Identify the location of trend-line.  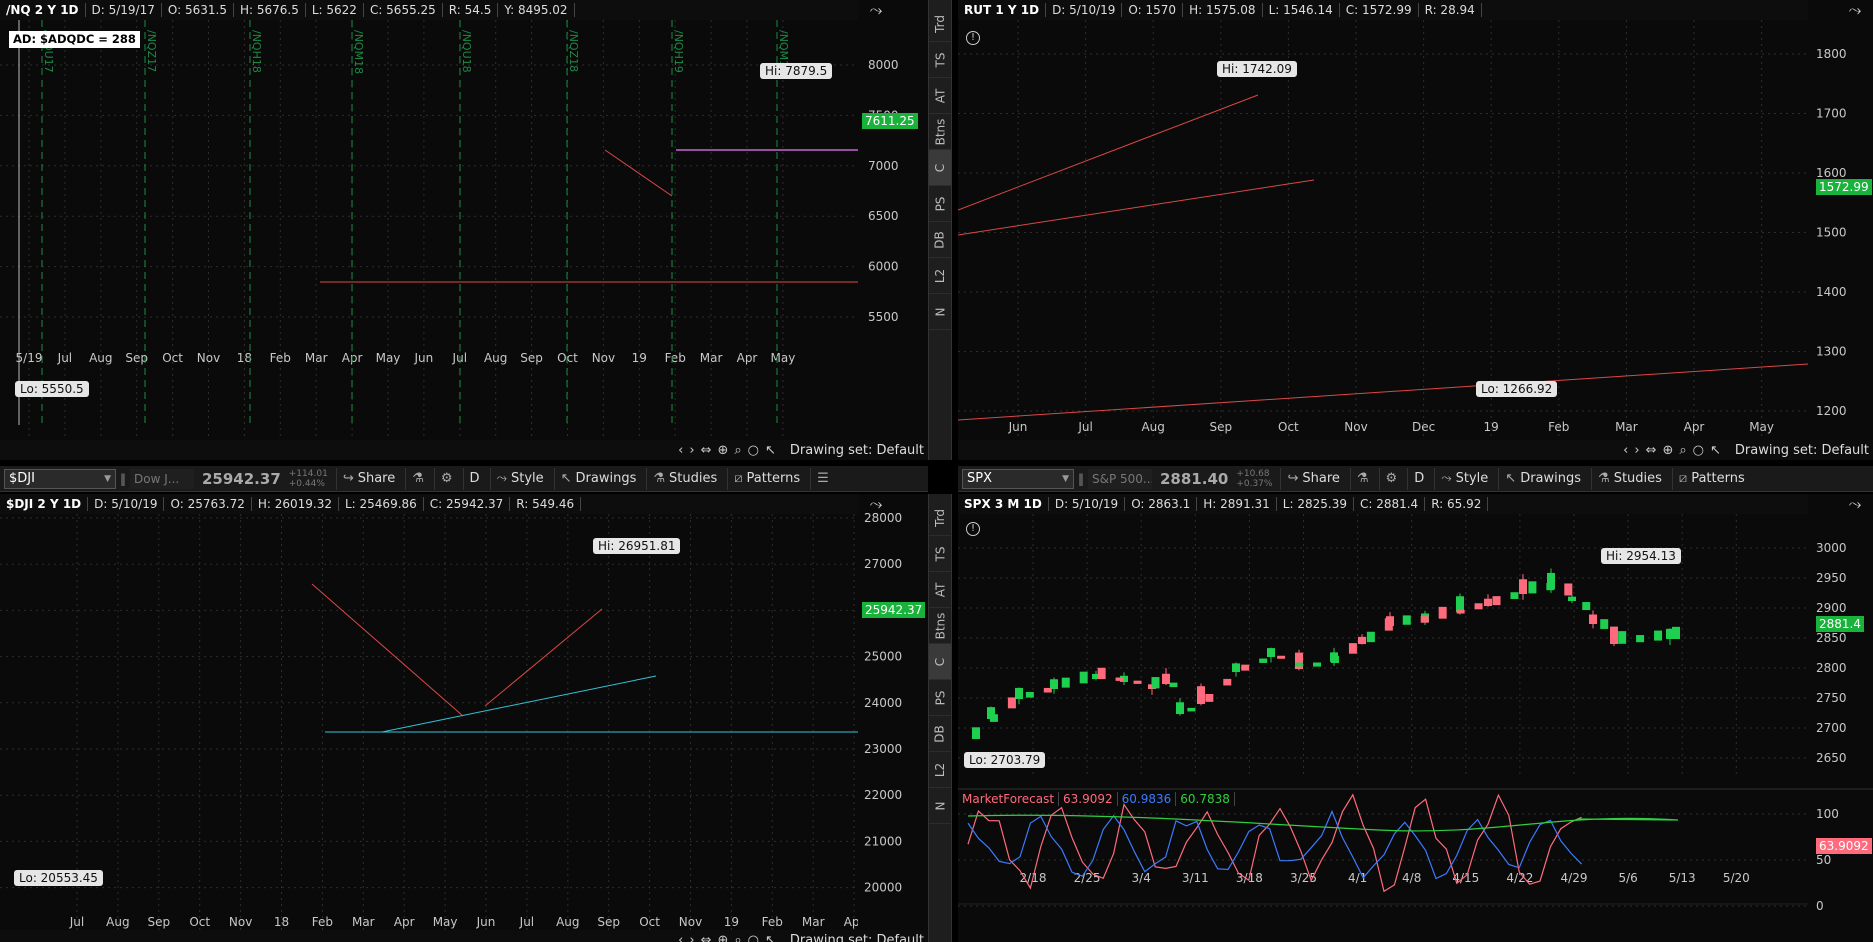
(519, 704).